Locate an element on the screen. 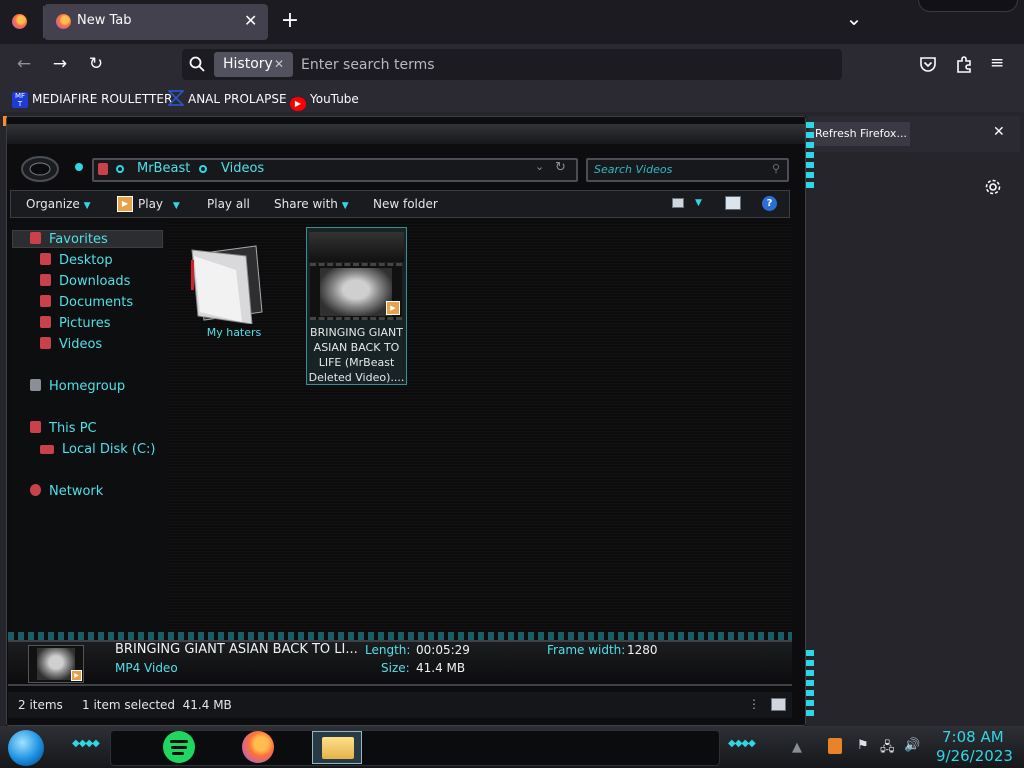  new-tab-icon: + is located at coordinates (290, 21).